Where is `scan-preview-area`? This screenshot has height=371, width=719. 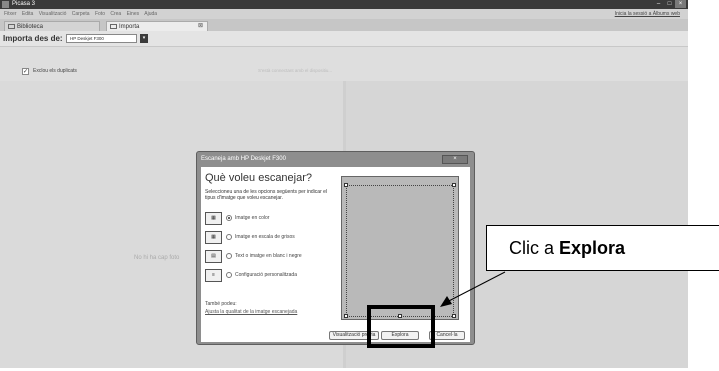 scan-preview-area is located at coordinates (400, 248).